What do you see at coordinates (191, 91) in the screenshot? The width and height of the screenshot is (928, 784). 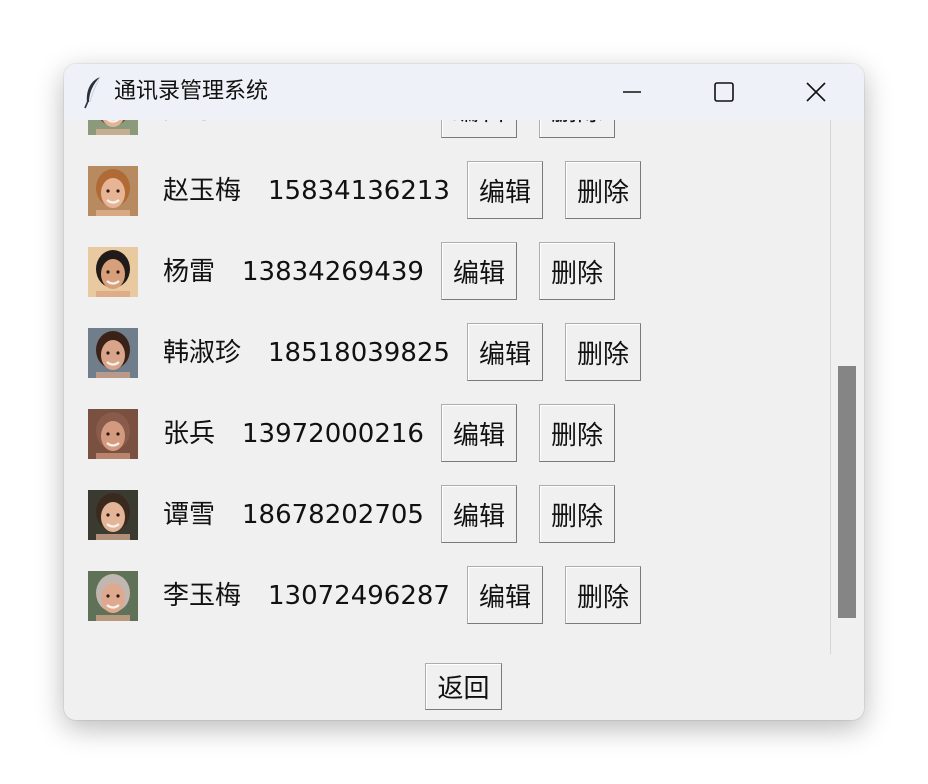 I see `window-title: 通讯录管理系统` at bounding box center [191, 91].